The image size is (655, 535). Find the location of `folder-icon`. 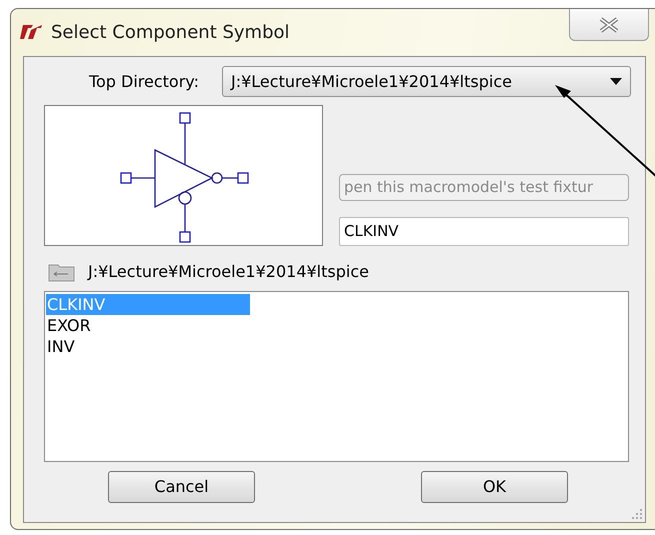

folder-icon is located at coordinates (62, 272).